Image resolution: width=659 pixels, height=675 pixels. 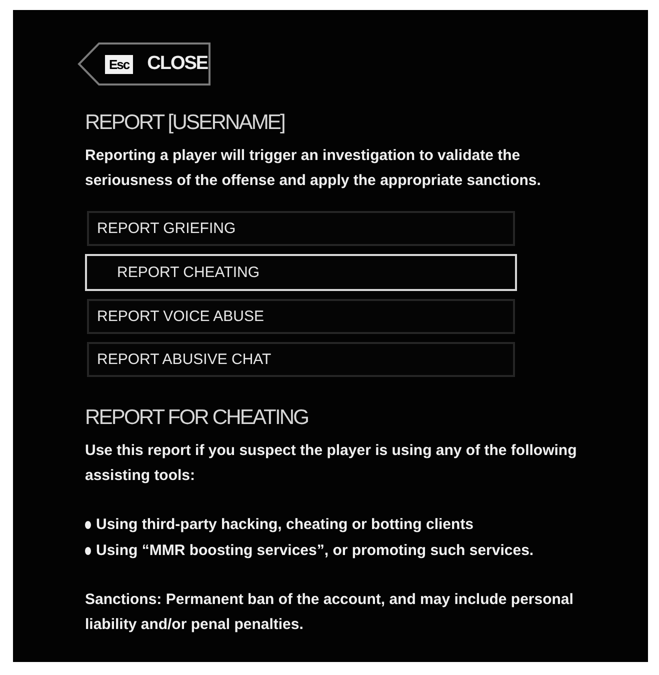 What do you see at coordinates (301, 359) in the screenshot?
I see `report-option: REPORT ABUSIVE CHAT` at bounding box center [301, 359].